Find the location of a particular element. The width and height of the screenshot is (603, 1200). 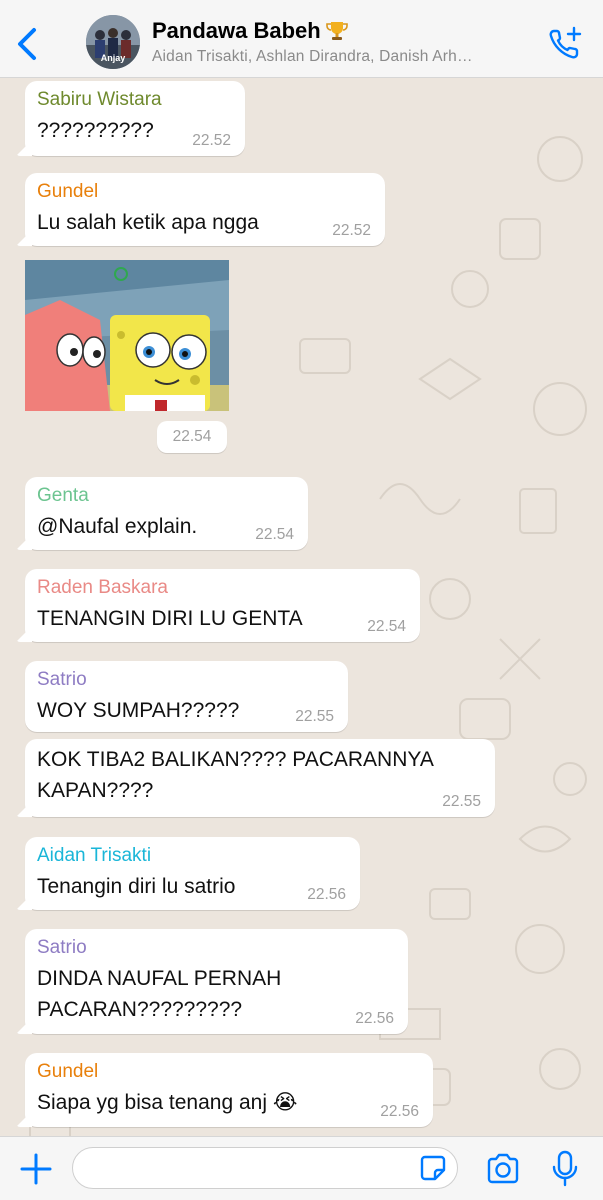

message-bubble: Sabiru Wistara ?????????? 22.52 is located at coordinates (135, 118).